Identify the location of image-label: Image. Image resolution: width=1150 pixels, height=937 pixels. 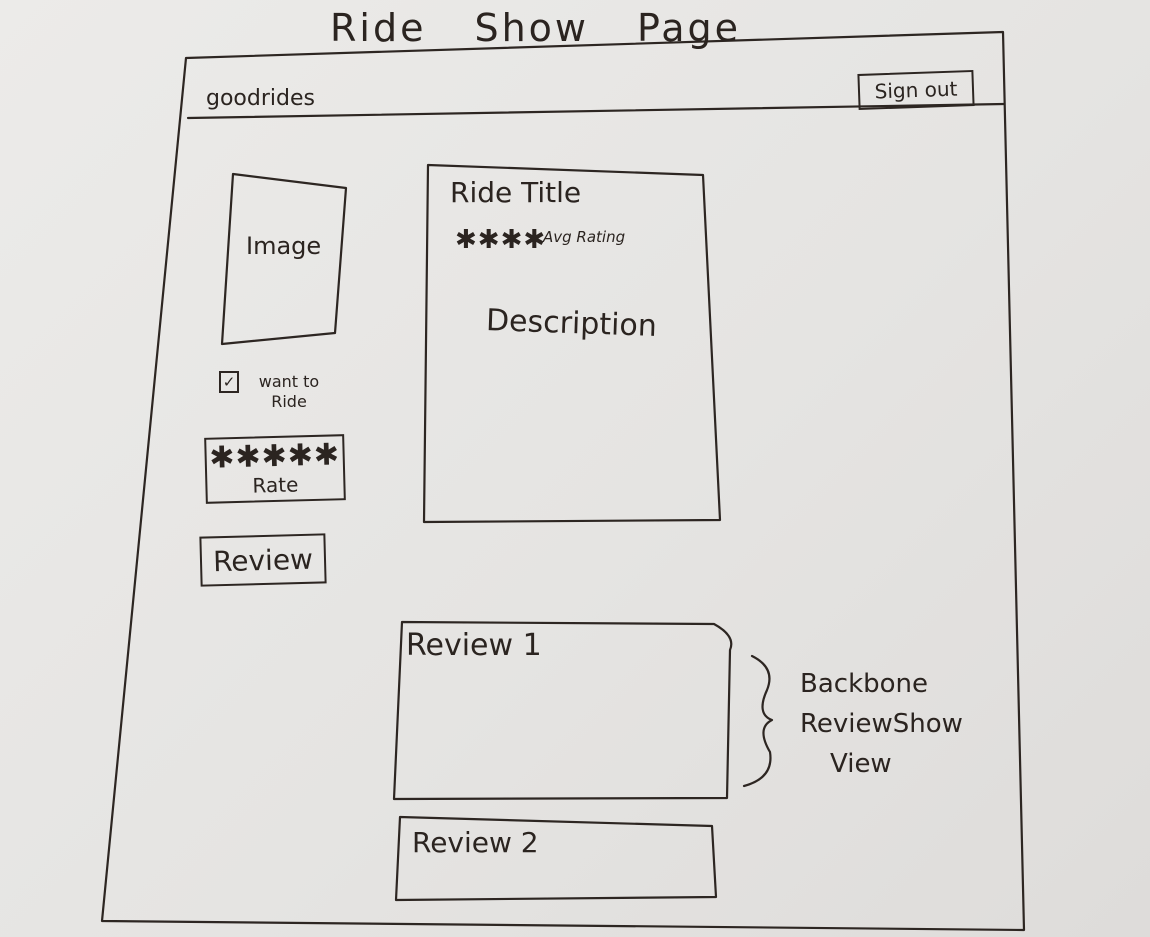
(284, 246).